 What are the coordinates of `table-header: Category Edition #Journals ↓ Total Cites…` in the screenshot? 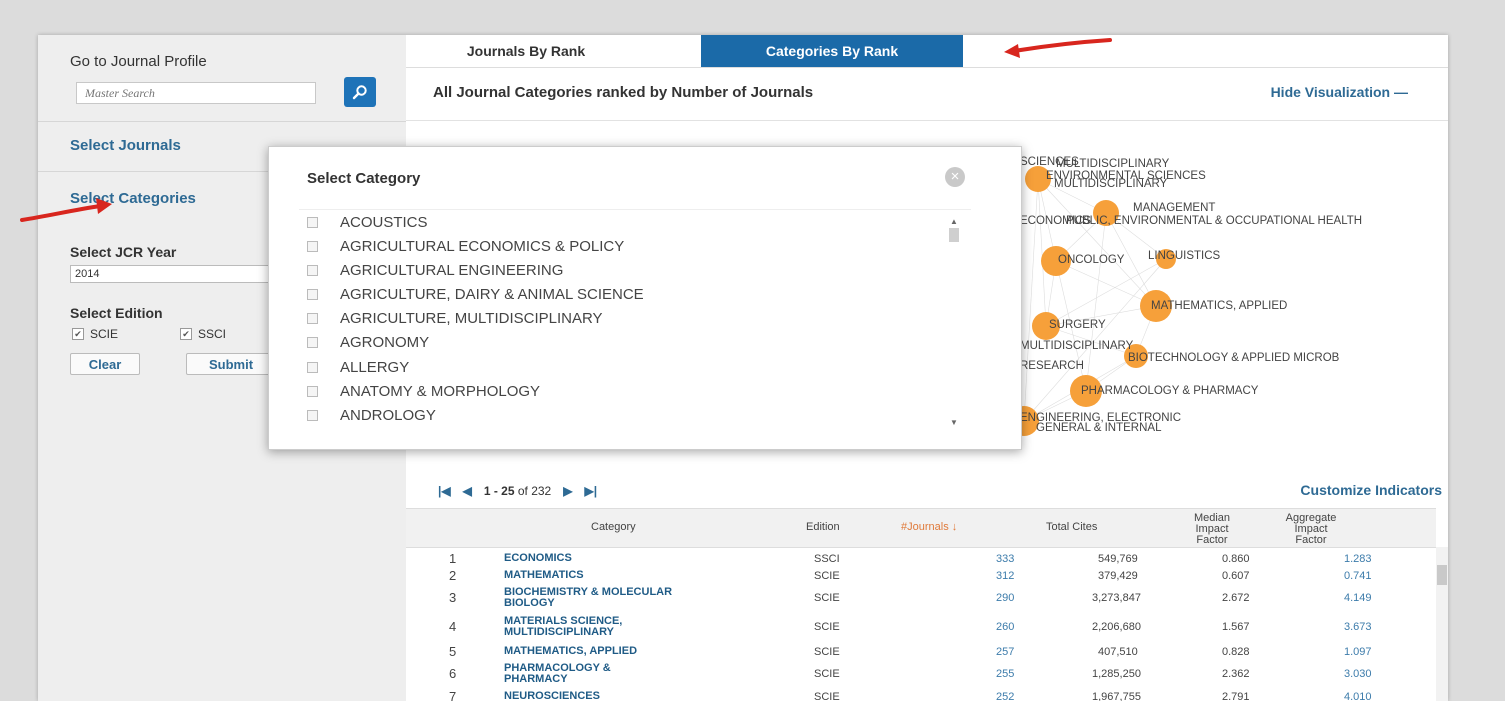 It's located at (921, 528).